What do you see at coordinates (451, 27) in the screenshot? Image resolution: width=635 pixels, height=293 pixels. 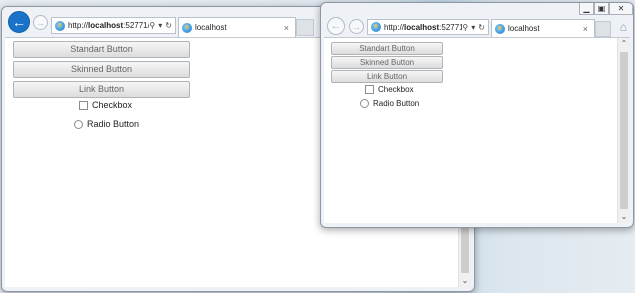 I see `address-rest: :52771` at bounding box center [451, 27].